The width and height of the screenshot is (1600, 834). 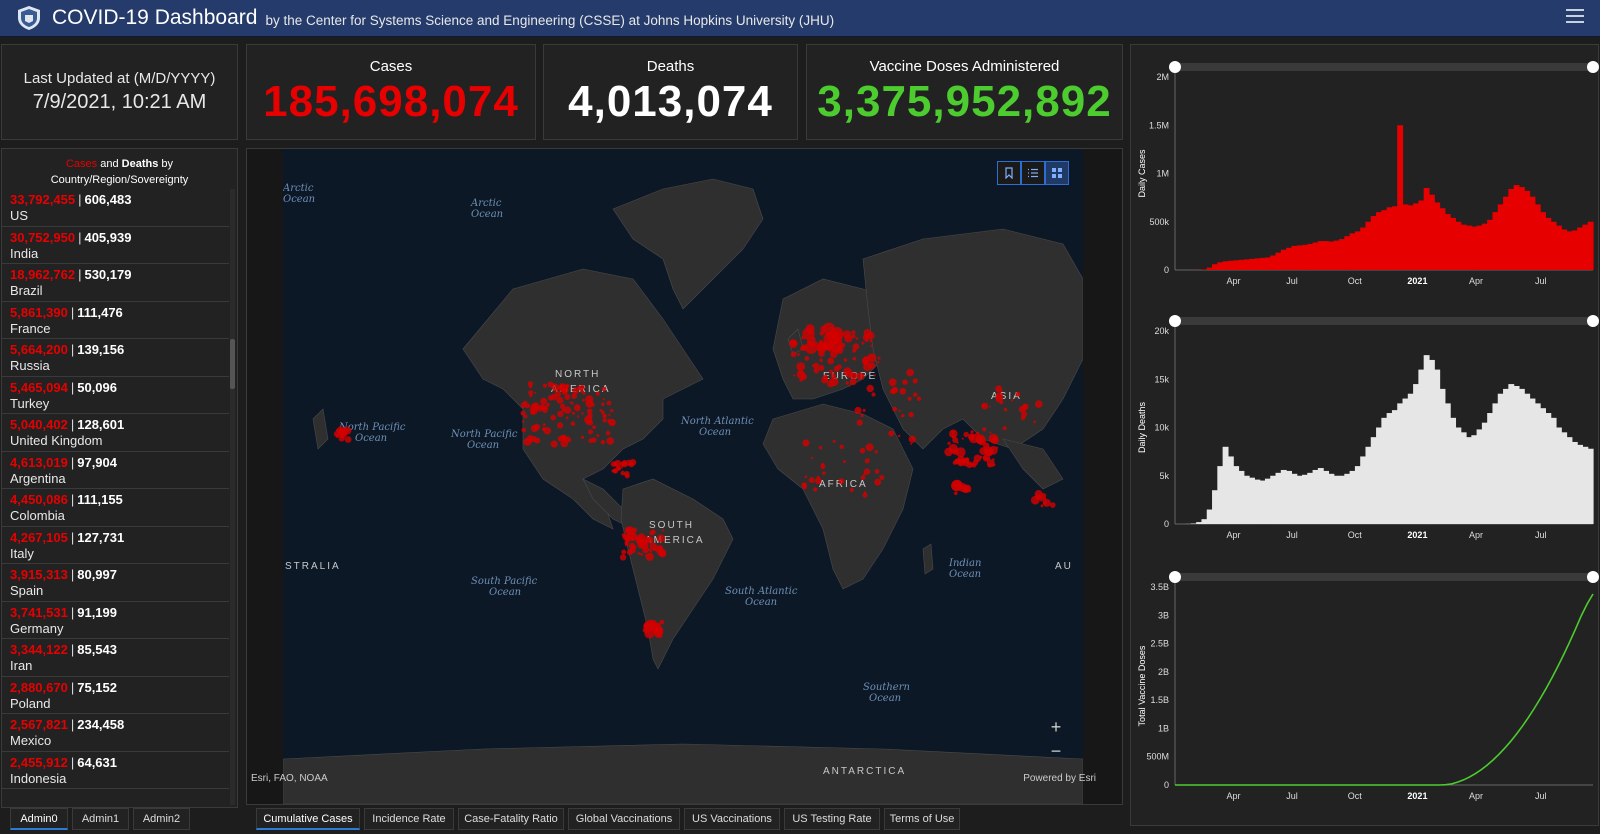 I want to click on list-item: 5,861,390 | 111,476 France, so click(x=115, y=320).